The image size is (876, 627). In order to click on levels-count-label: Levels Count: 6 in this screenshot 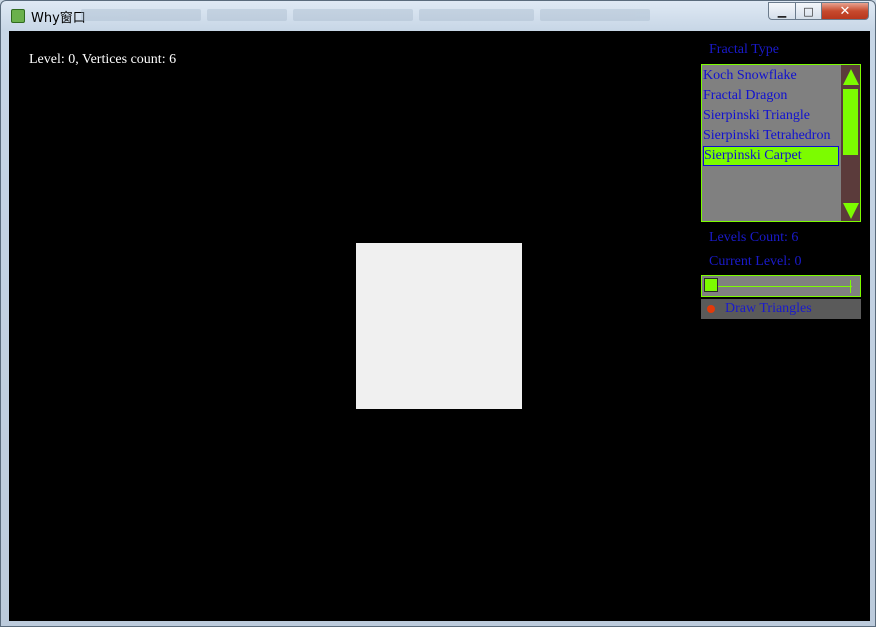, I will do `click(754, 237)`.